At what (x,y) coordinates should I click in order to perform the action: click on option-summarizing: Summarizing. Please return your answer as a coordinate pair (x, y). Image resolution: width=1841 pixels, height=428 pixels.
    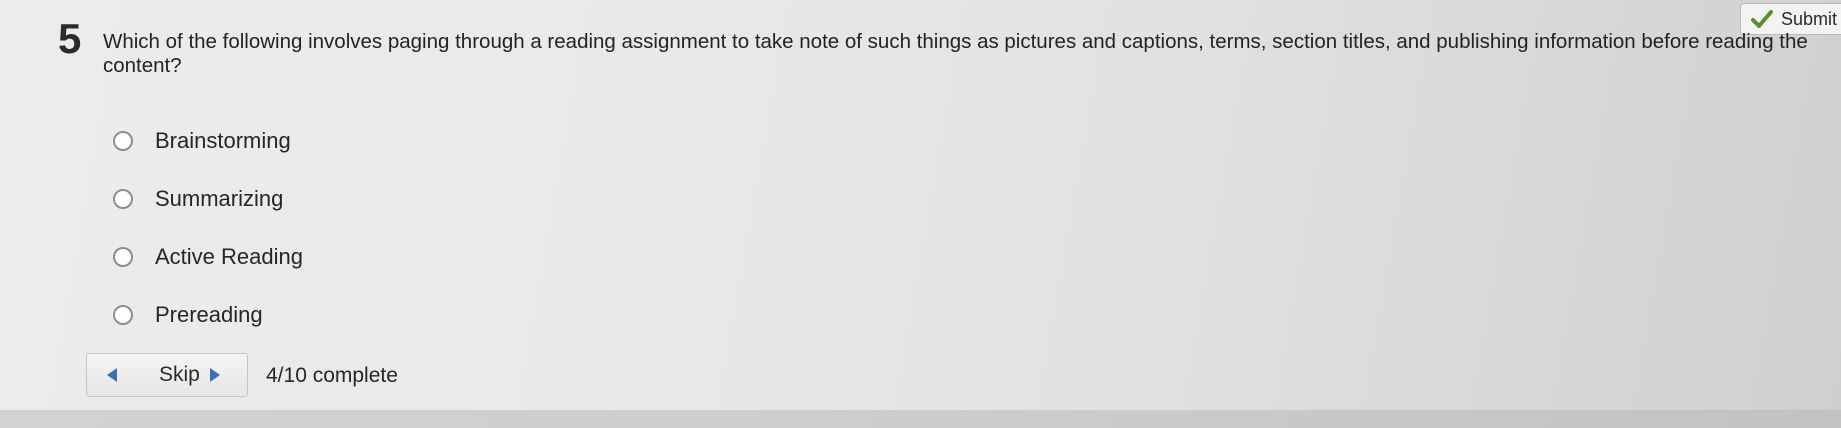
    Looking at the image, I should click on (208, 199).